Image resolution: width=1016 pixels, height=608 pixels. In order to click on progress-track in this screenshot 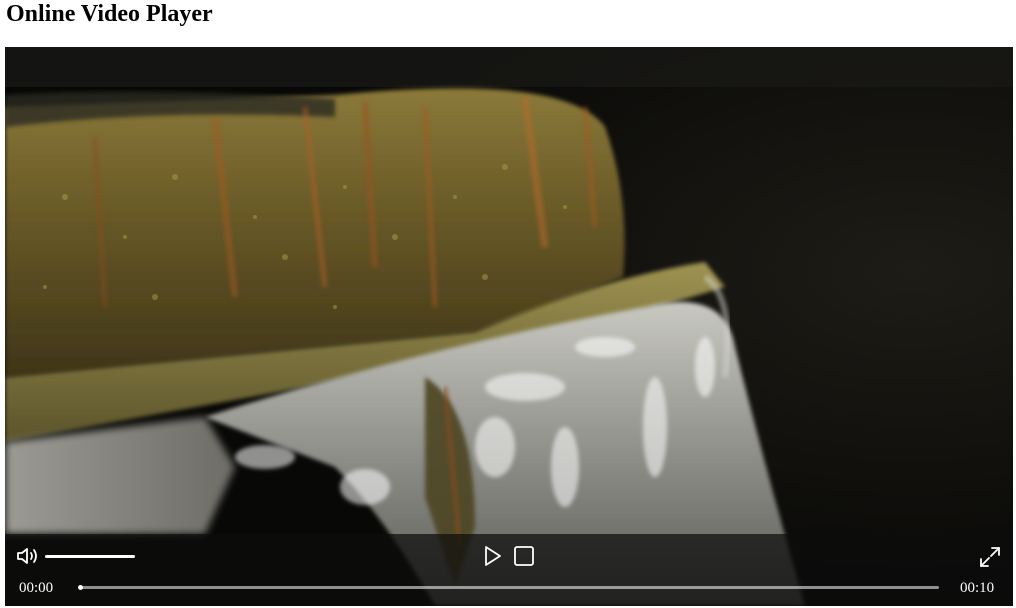, I will do `click(509, 587)`.